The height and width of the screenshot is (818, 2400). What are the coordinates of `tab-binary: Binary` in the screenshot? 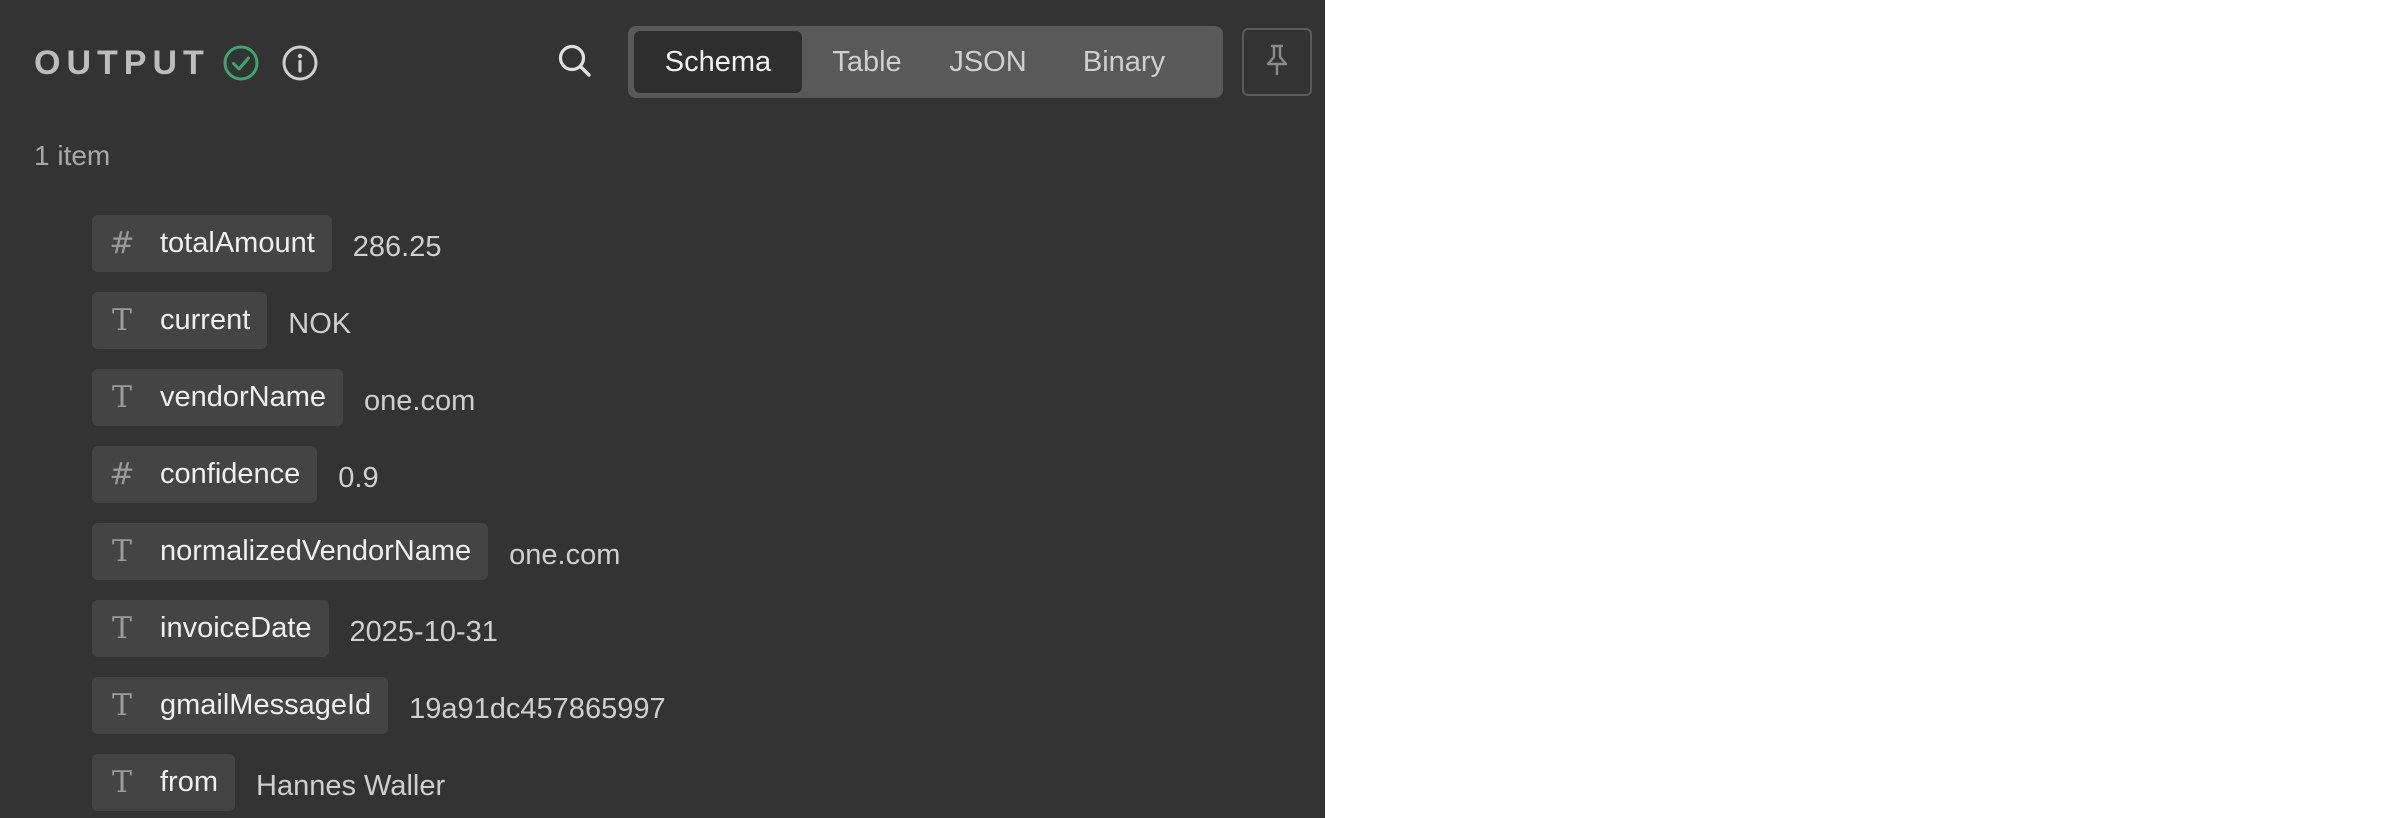 It's located at (1124, 62).